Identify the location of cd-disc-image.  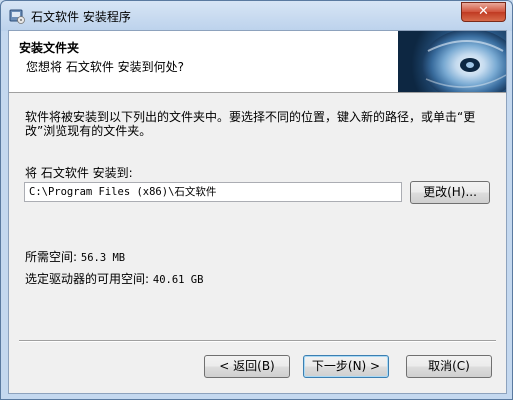
(452, 61).